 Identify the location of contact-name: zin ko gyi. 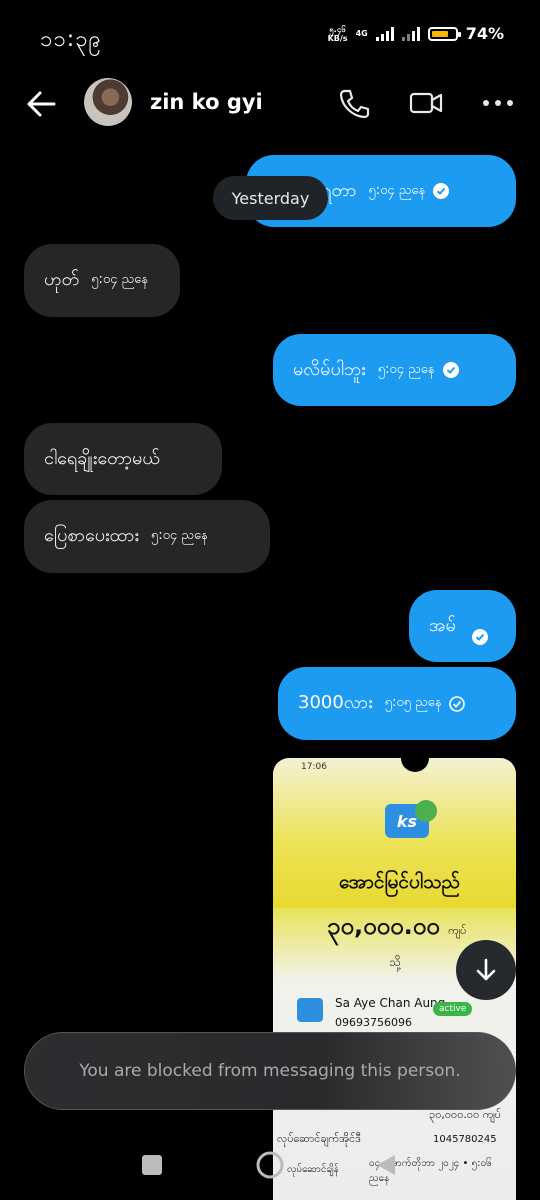
(206, 102).